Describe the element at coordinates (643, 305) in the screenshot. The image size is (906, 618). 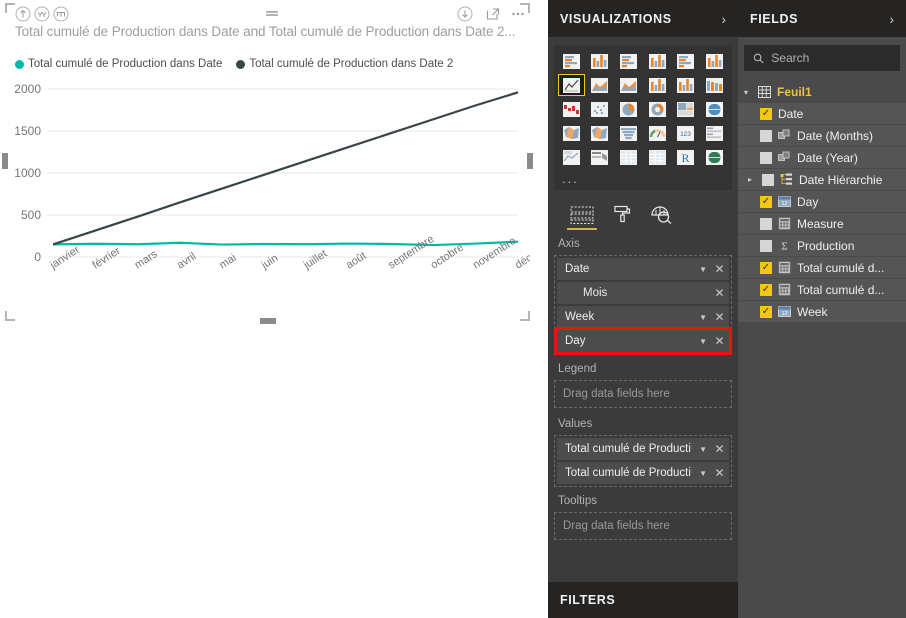
I see `well-axis: Date ▼ ✕ Mois ✕ Week ▼ ✕ Day ▼ ✕` at that location.